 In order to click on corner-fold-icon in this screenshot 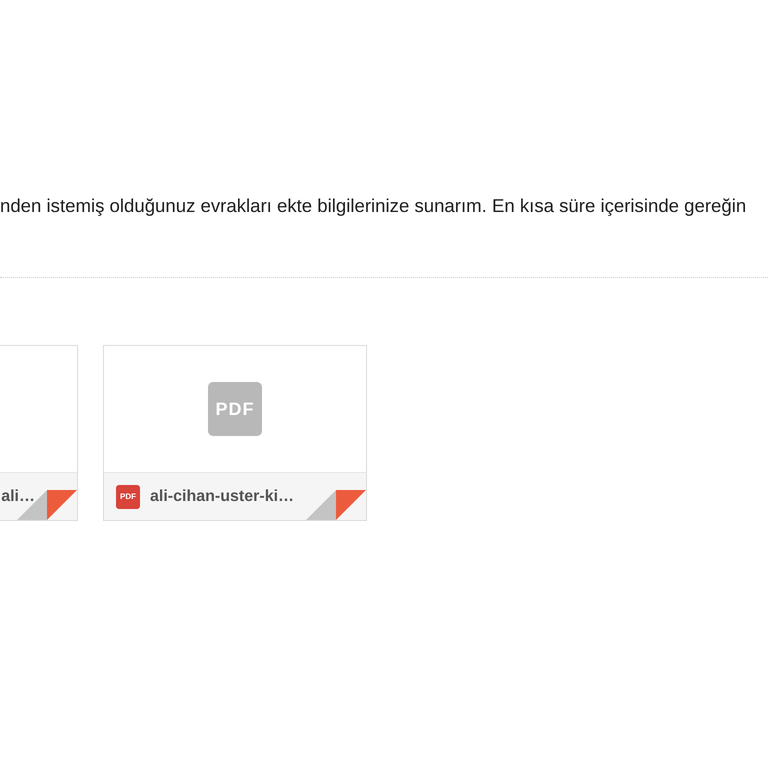, I will do `click(336, 505)`.